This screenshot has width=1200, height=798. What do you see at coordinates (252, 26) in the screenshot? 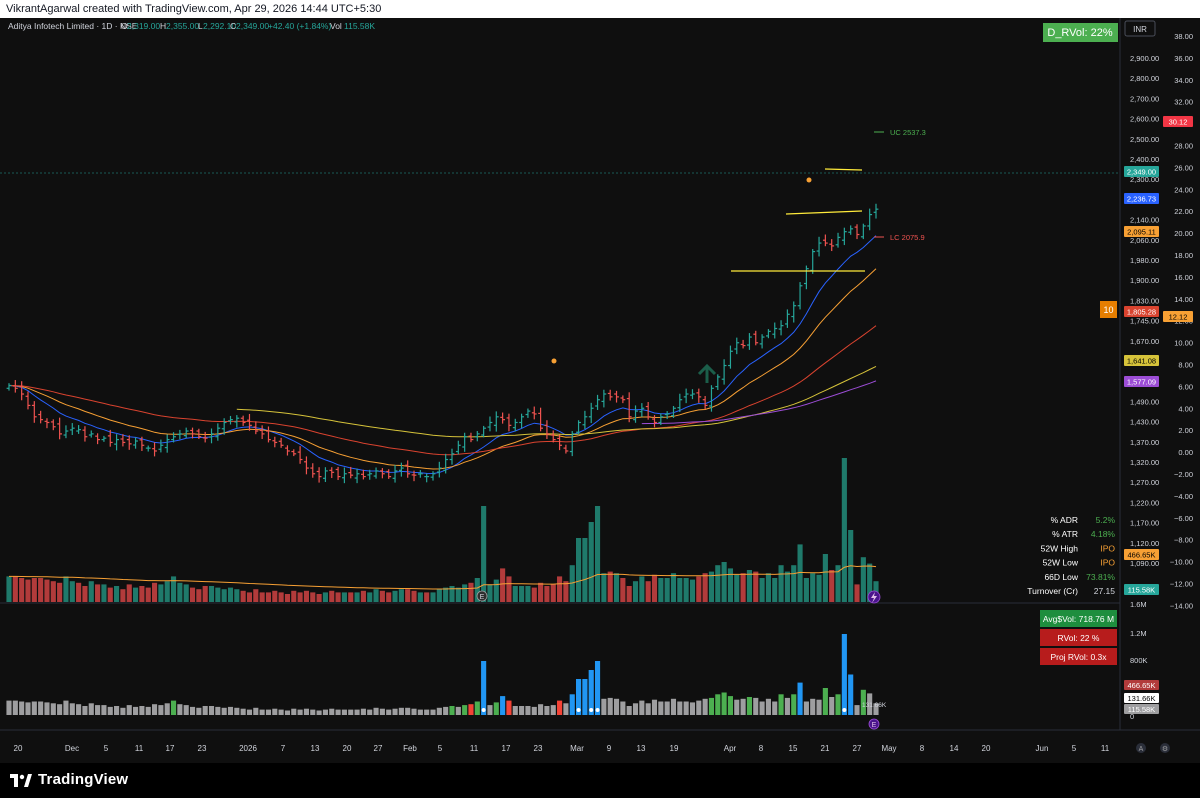
I see `close-value: 2,349.00` at bounding box center [252, 26].